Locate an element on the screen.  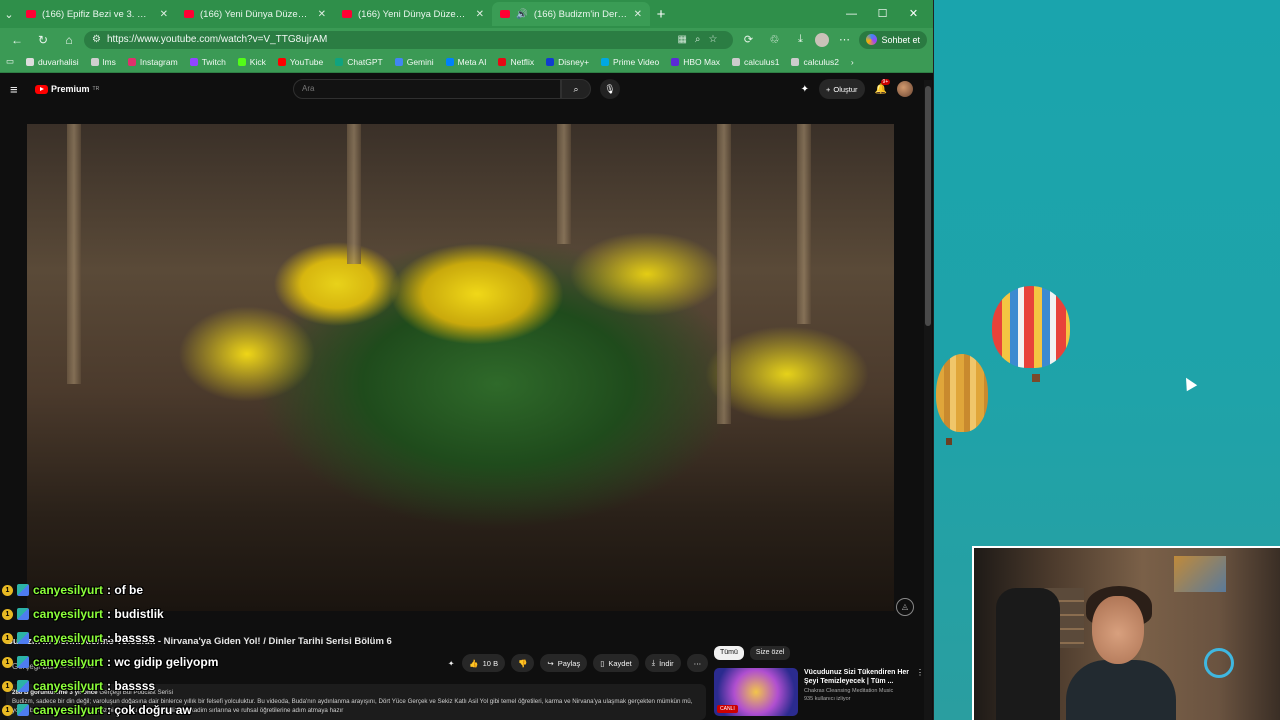
chat-assistant-label: Sohbet et is located at coordinates (900, 39).